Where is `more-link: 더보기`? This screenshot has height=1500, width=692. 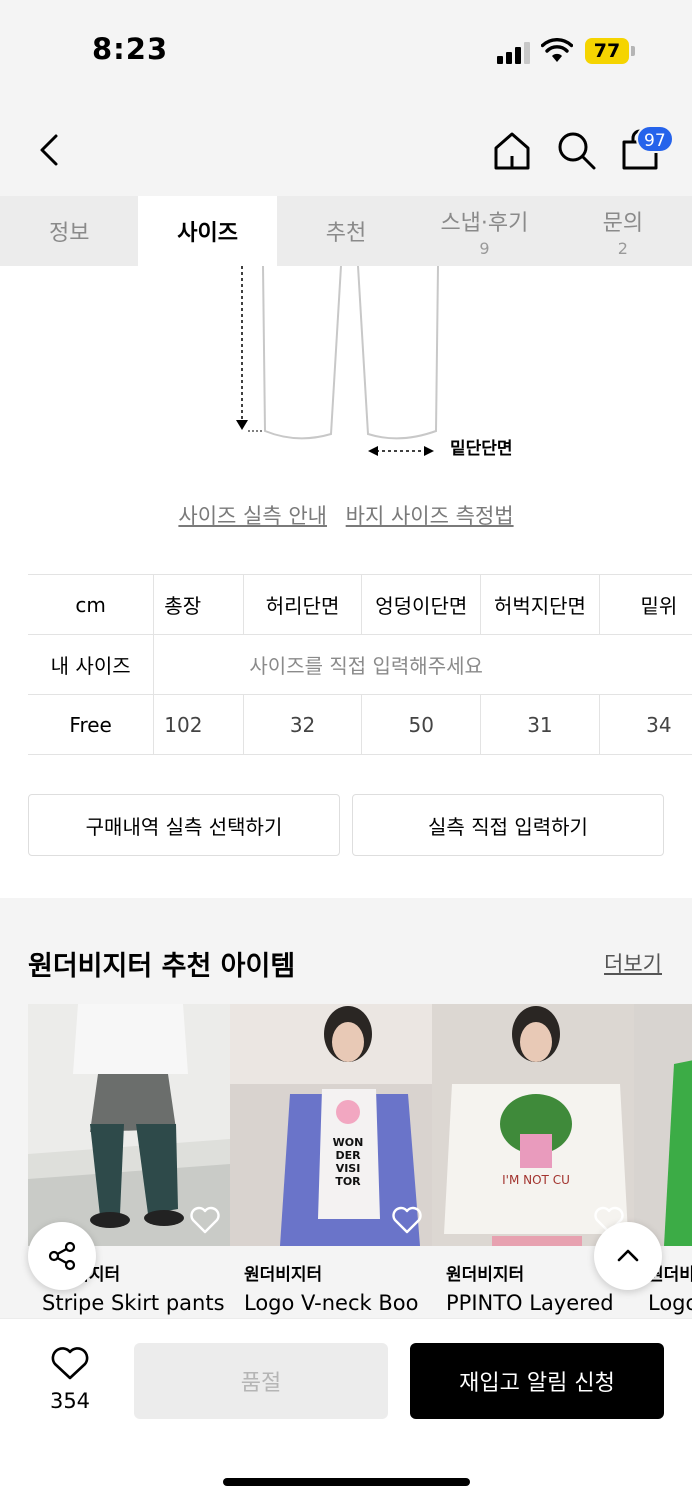 more-link: 더보기 is located at coordinates (633, 963).